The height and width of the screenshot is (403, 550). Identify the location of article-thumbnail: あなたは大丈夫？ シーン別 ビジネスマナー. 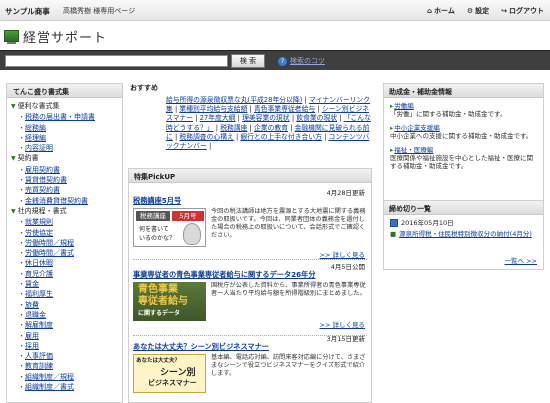
(169, 373).